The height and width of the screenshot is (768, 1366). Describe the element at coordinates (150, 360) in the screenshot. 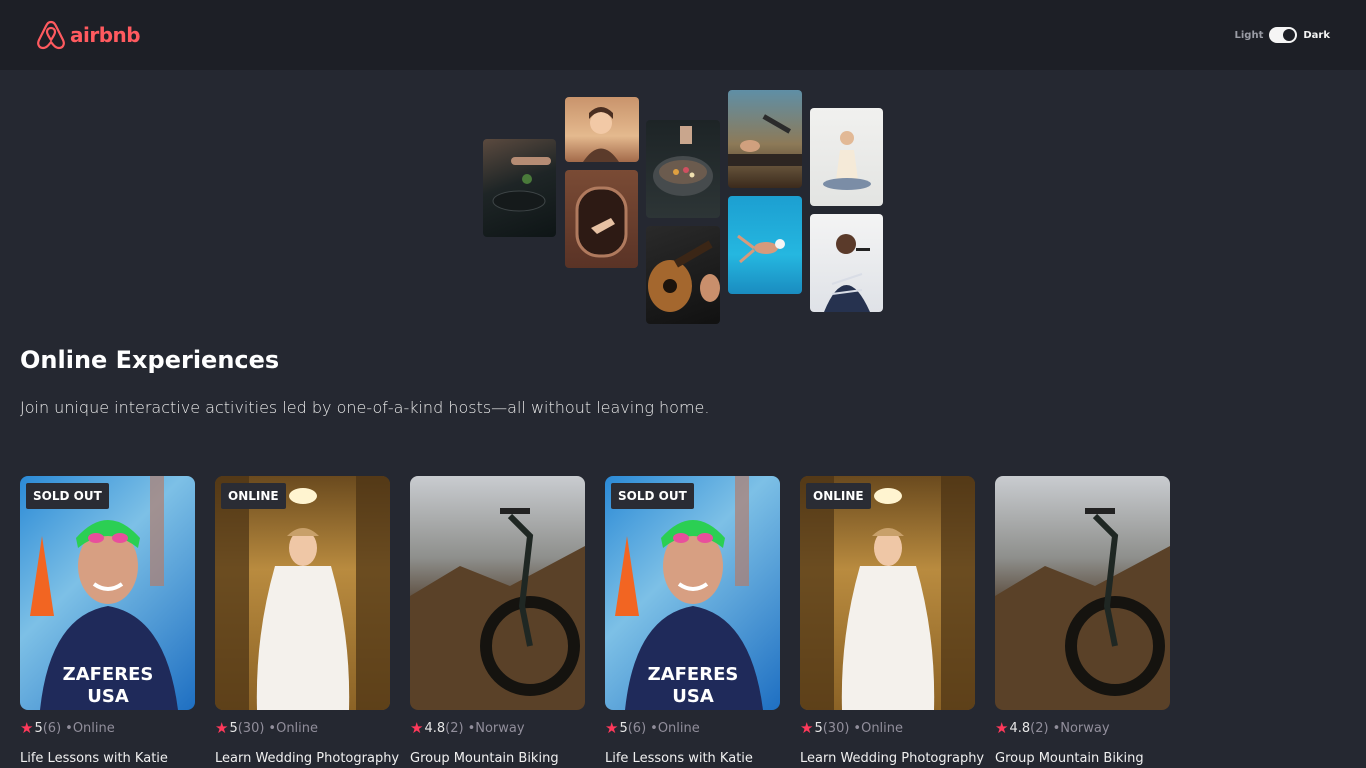

I see `page-title: Online Experiences` at that location.